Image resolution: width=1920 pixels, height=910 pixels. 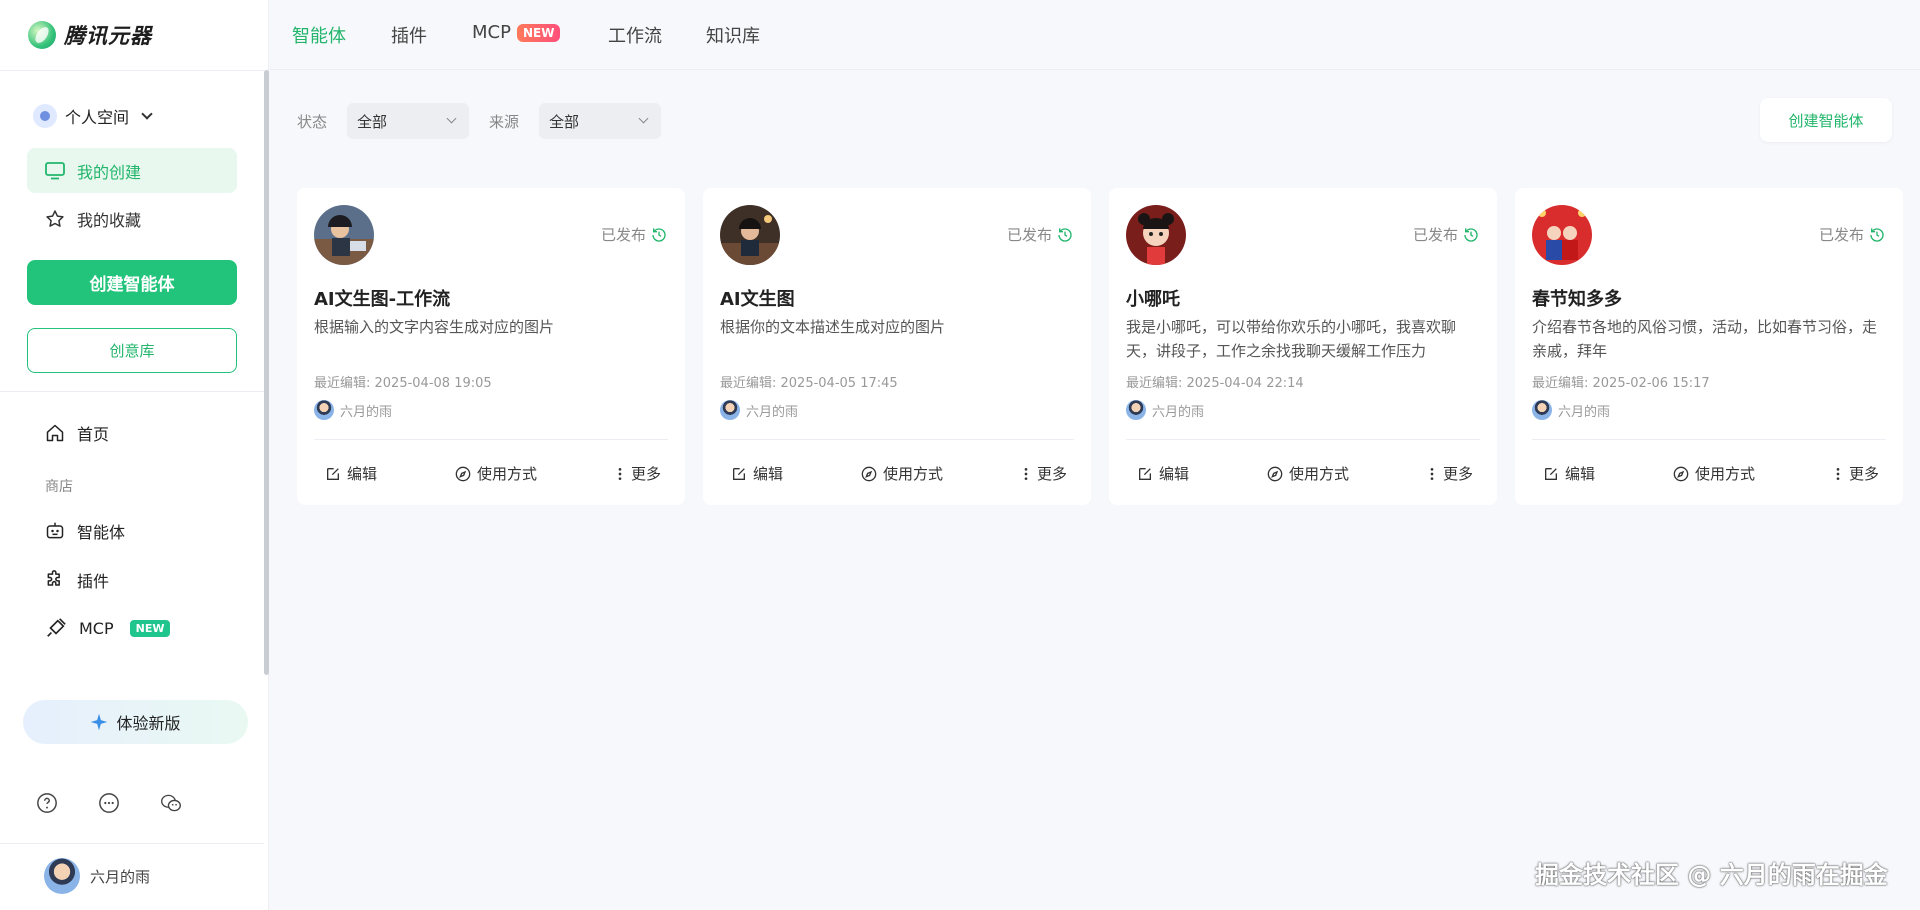 I want to click on tab-workflow: 工作流, so click(x=635, y=35).